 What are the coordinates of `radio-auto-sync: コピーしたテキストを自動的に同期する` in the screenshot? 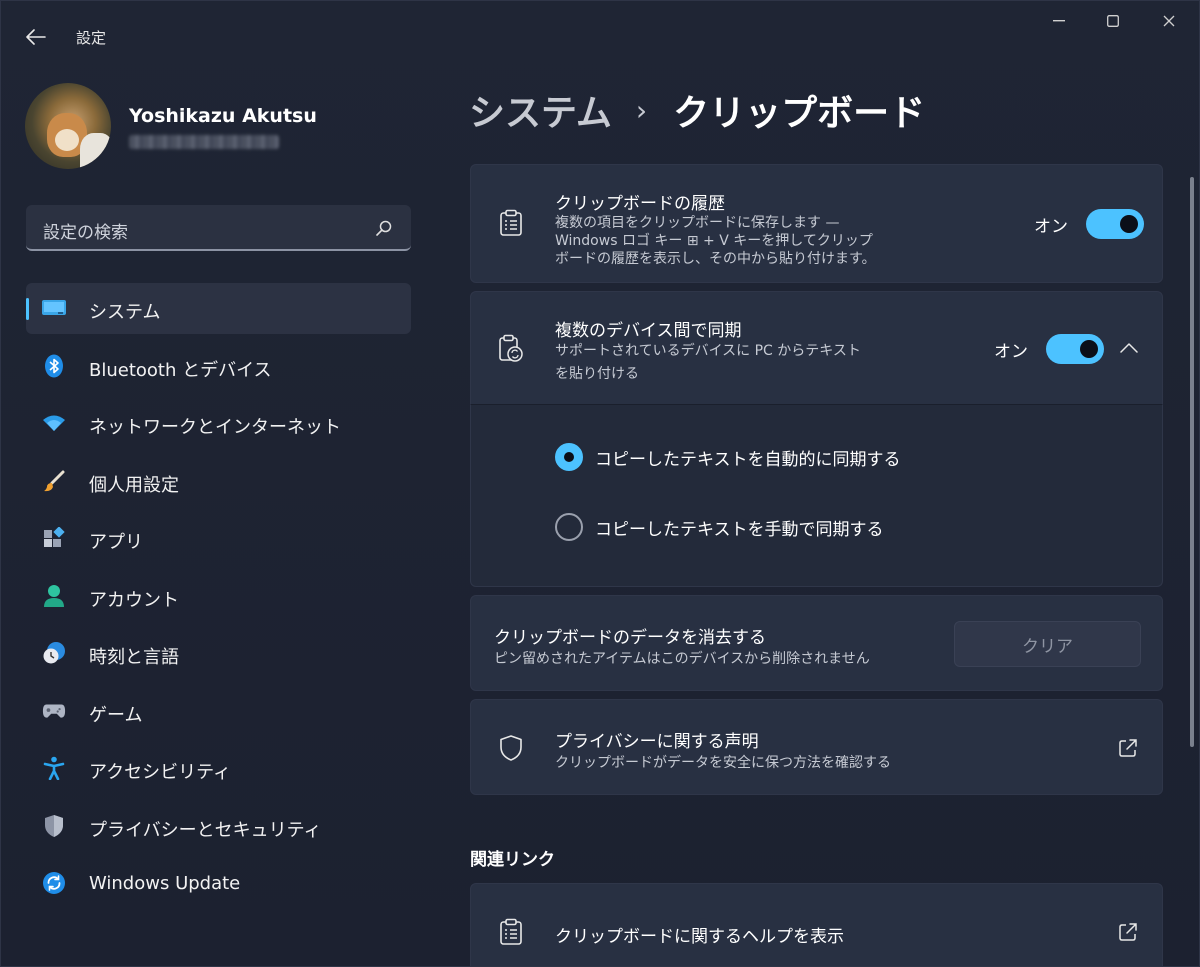 It's located at (728, 457).